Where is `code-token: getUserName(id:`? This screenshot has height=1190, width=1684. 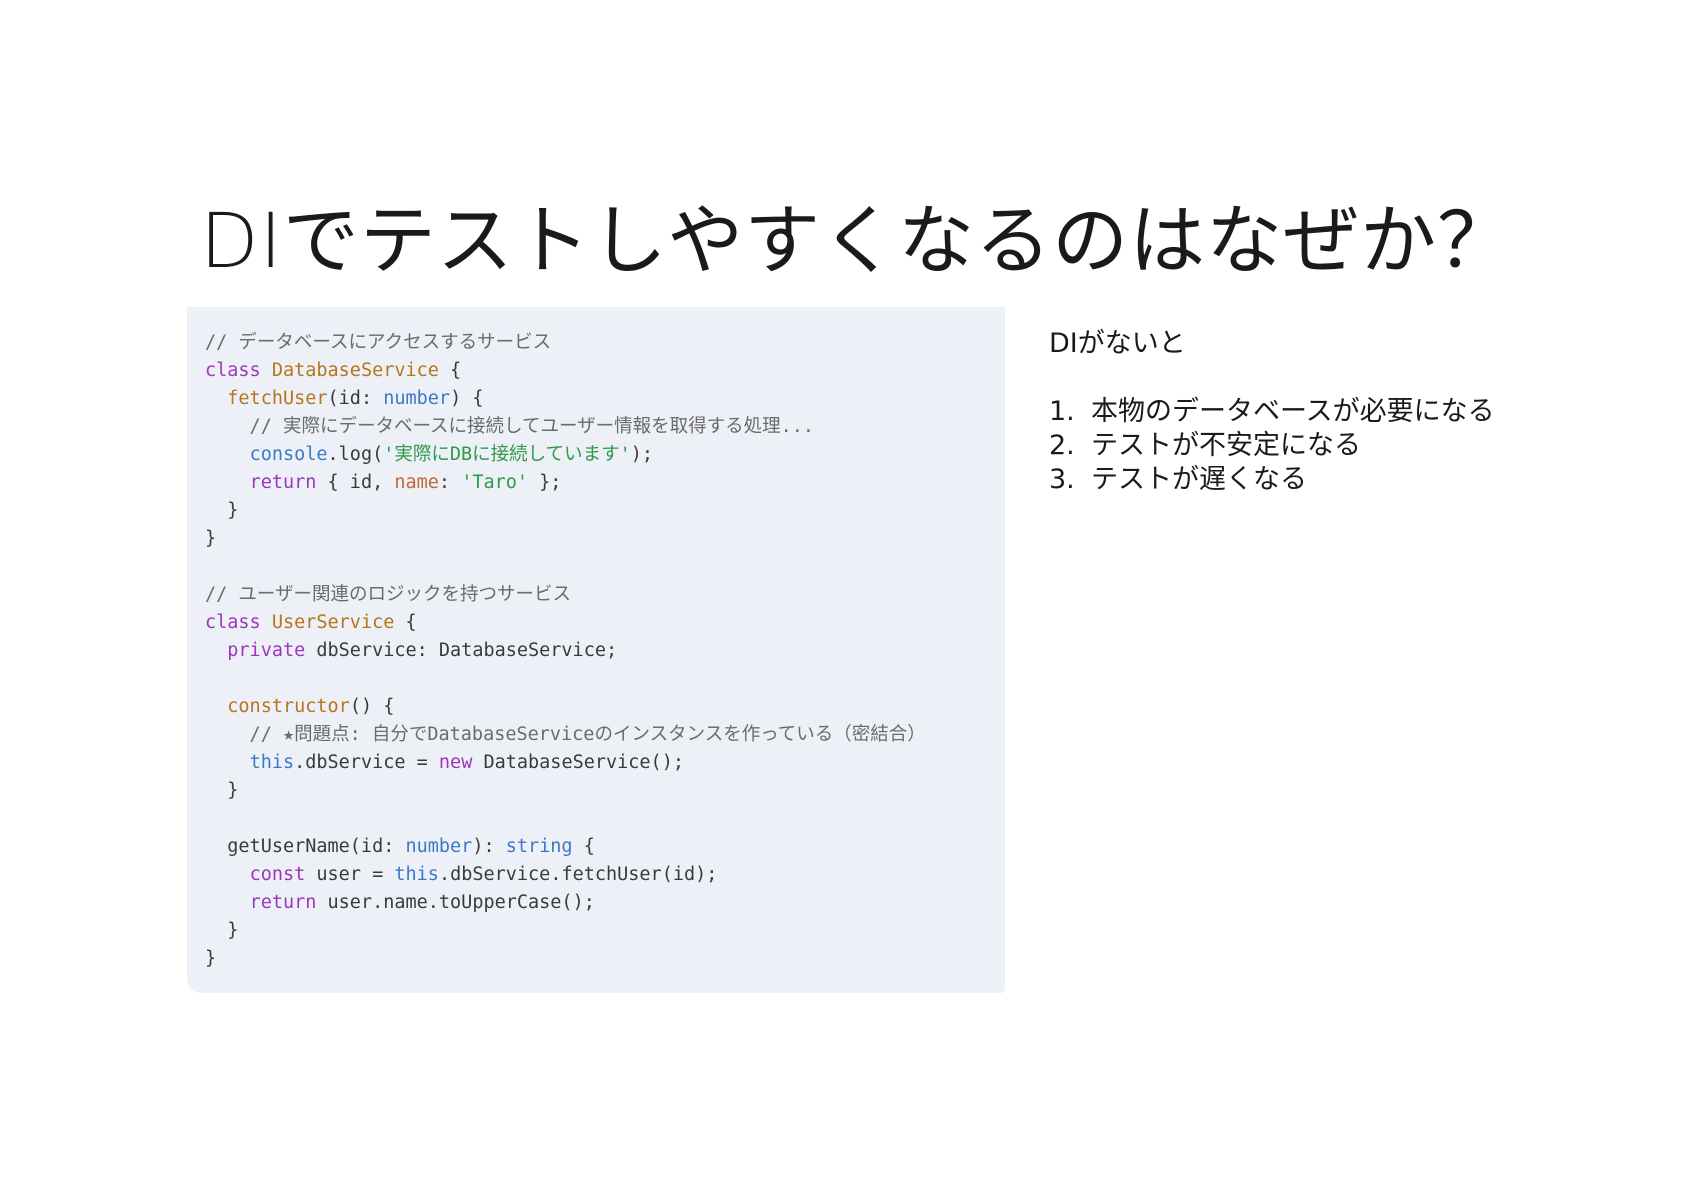 code-token: getUserName(id: is located at coordinates (305, 846).